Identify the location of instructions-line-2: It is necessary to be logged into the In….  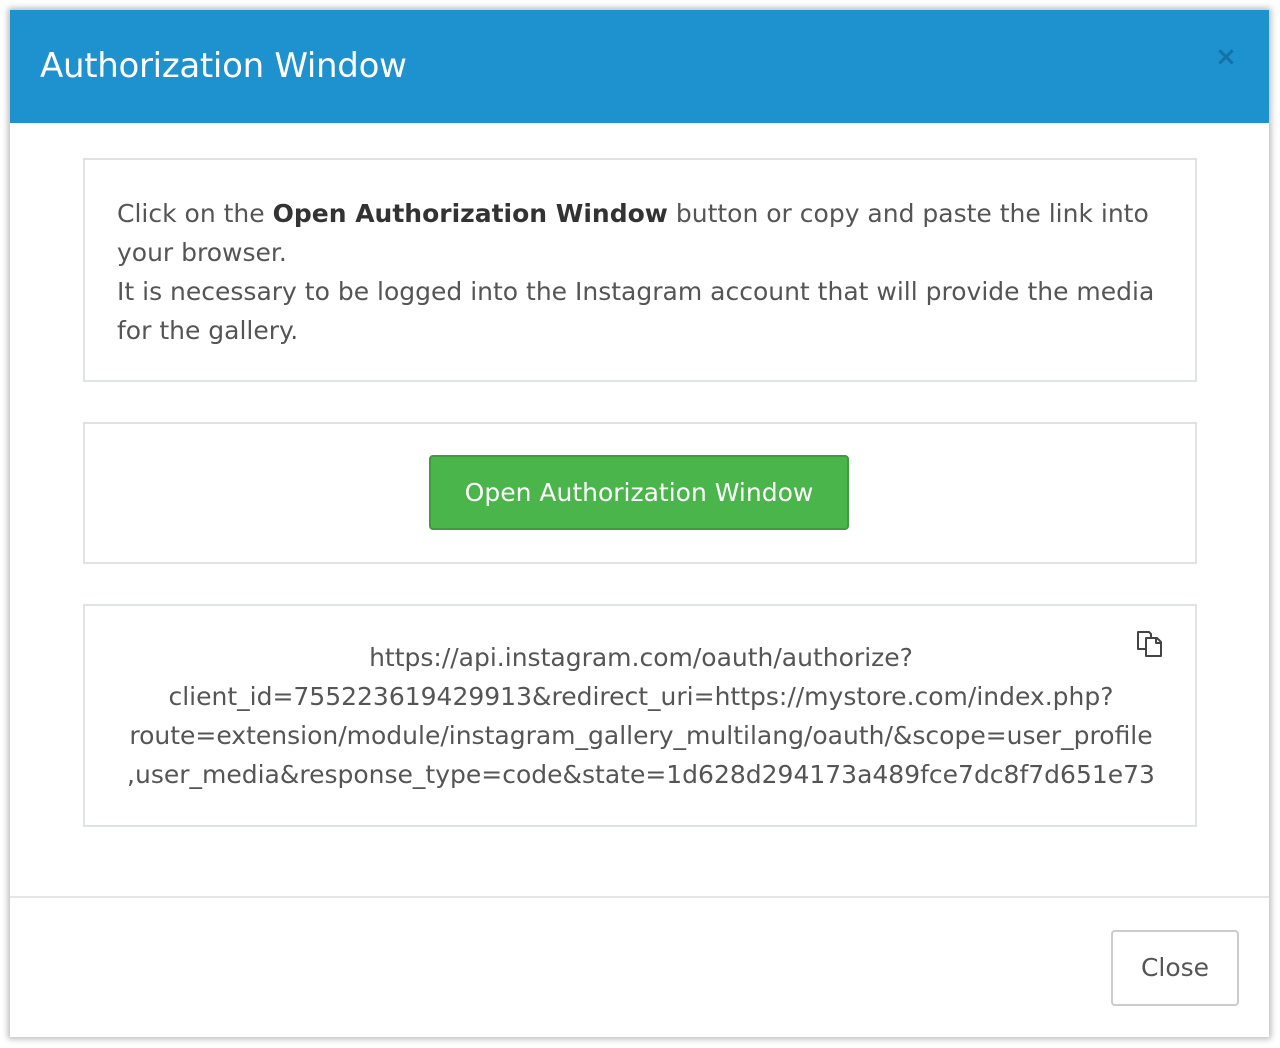
(636, 311).